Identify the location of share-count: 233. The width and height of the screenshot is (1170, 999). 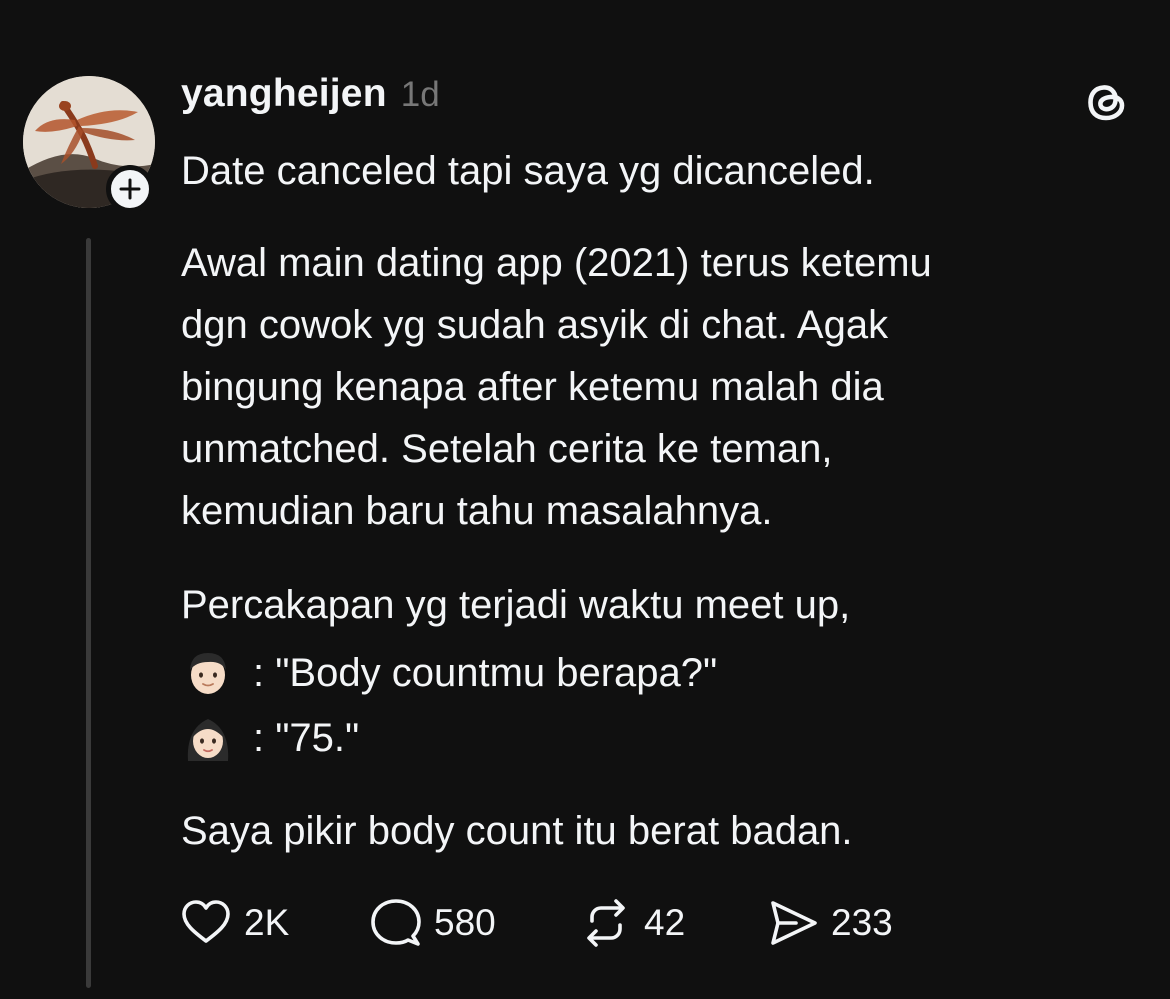
(862, 922).